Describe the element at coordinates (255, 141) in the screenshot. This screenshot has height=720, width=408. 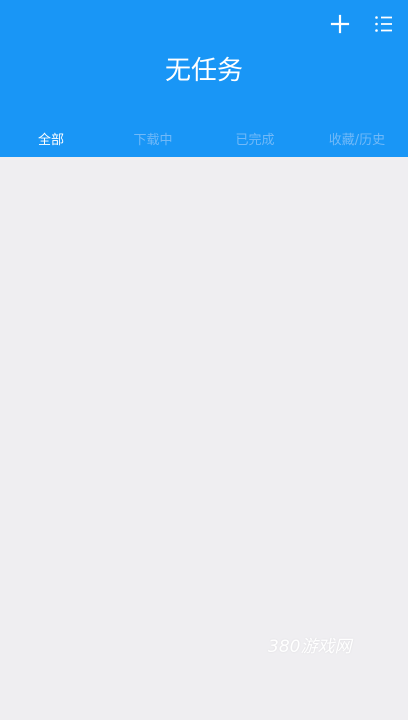
I see `tab-completed: 已完成` at that location.